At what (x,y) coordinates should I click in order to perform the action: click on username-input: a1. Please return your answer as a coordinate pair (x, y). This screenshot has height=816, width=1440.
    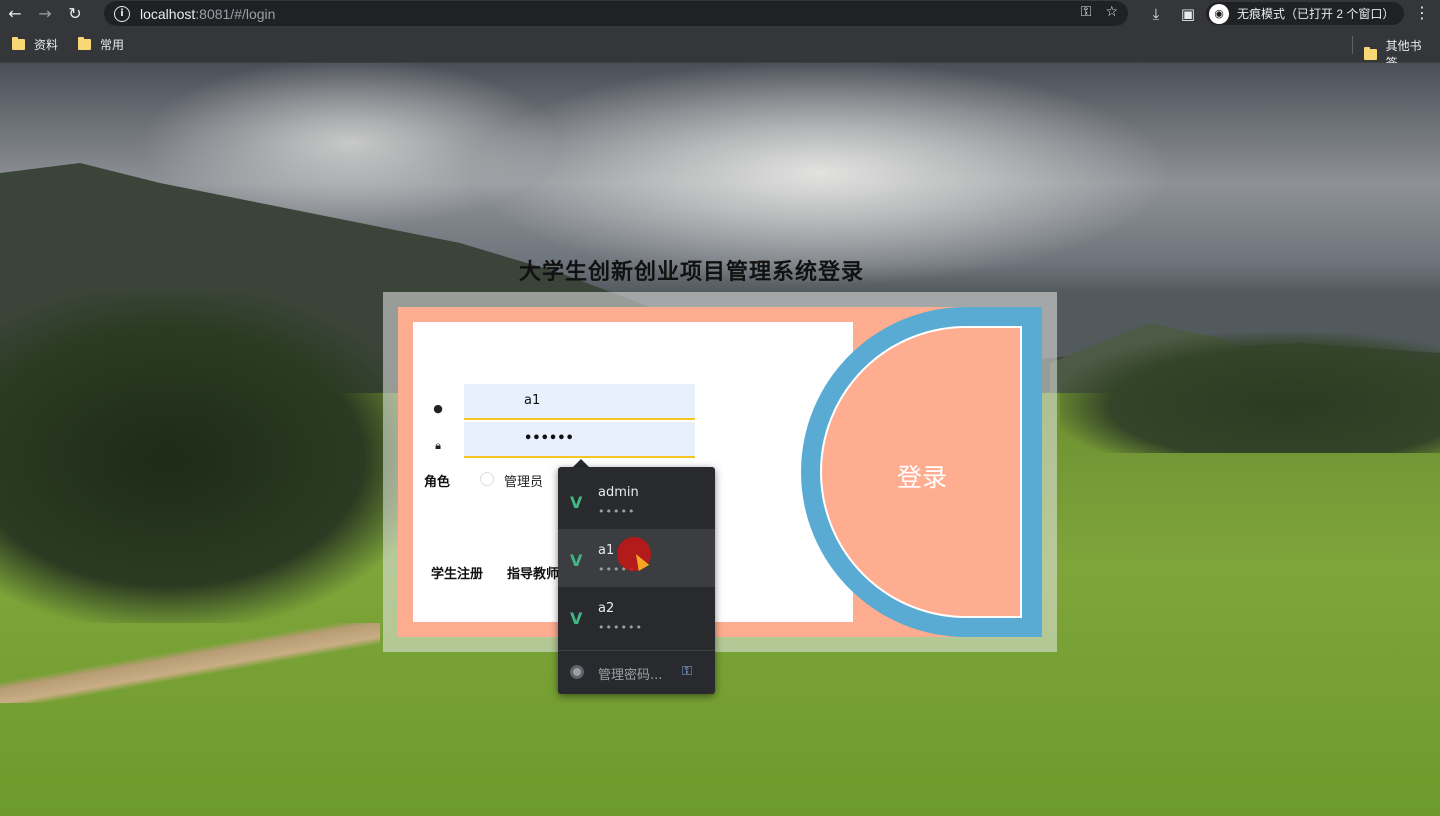
    Looking at the image, I should click on (579, 402).